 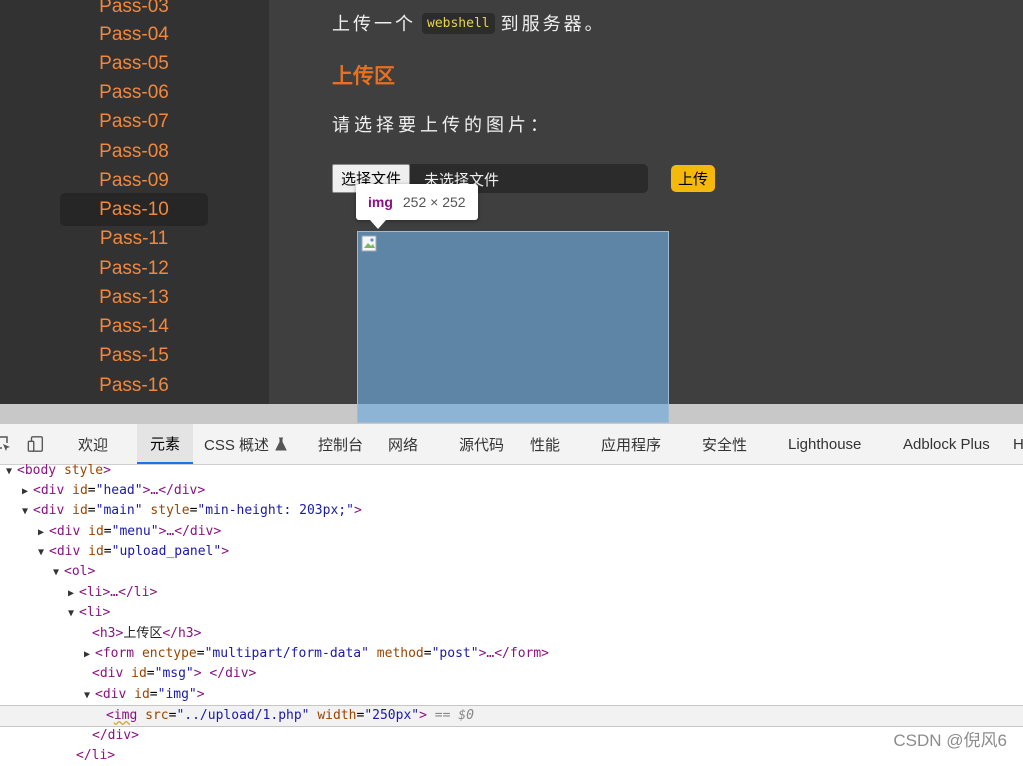 What do you see at coordinates (724, 444) in the screenshot?
I see `tab-security: 安全性` at bounding box center [724, 444].